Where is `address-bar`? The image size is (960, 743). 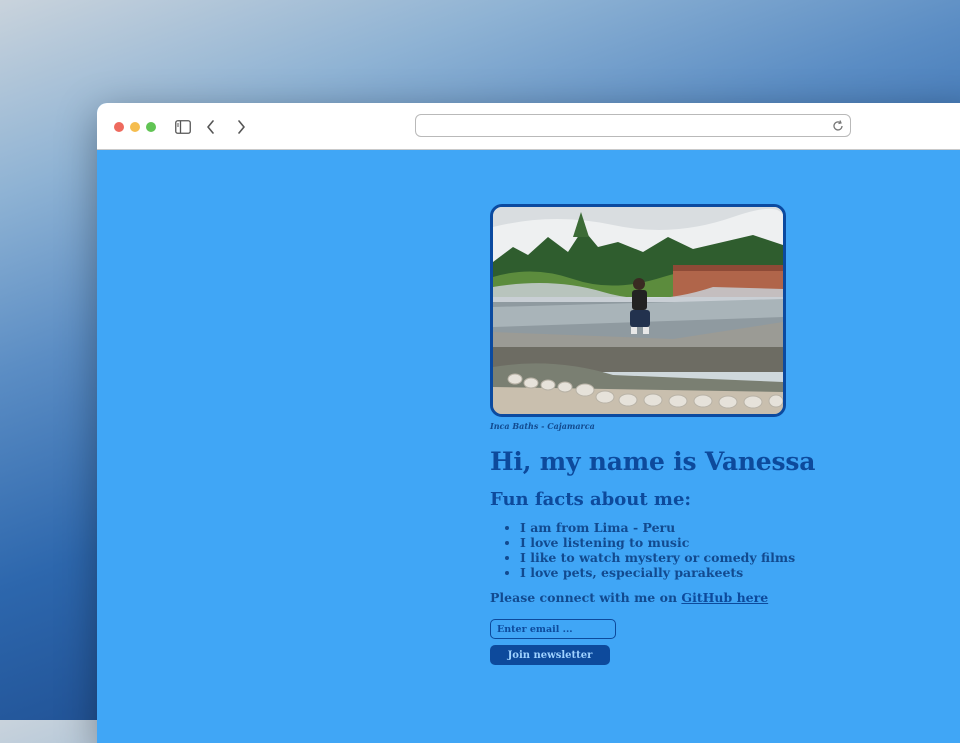 address-bar is located at coordinates (633, 125).